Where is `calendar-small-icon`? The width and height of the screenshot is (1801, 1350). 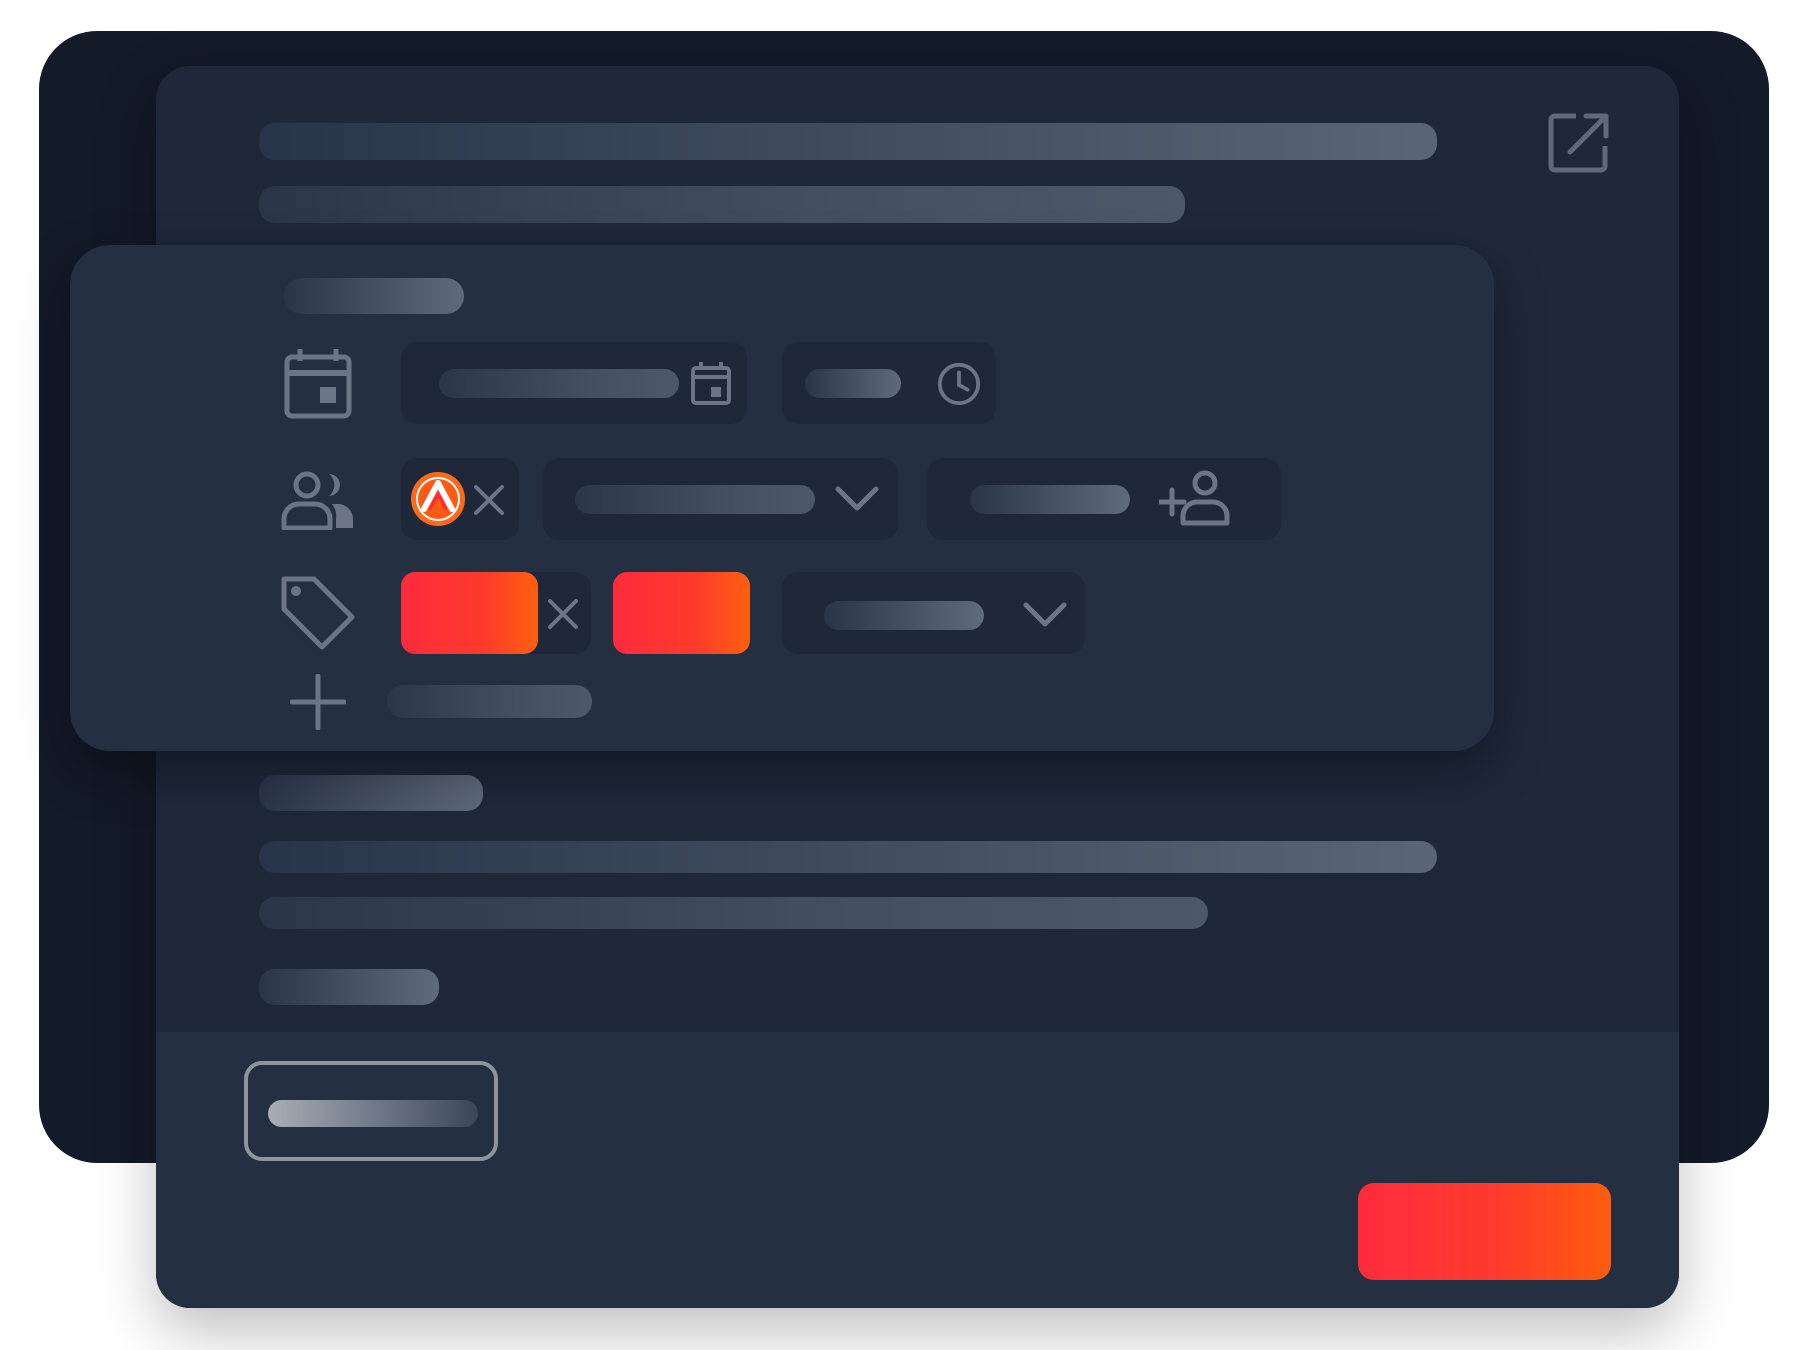 calendar-small-icon is located at coordinates (711, 383).